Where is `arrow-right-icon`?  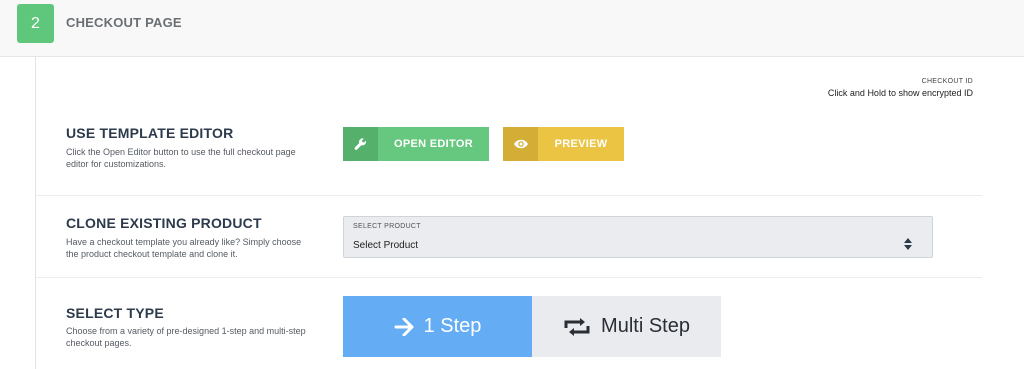
arrow-right-icon is located at coordinates (404, 326).